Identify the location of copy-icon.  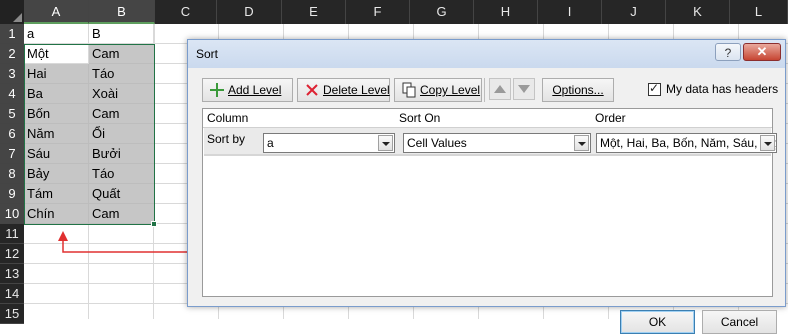
(409, 90).